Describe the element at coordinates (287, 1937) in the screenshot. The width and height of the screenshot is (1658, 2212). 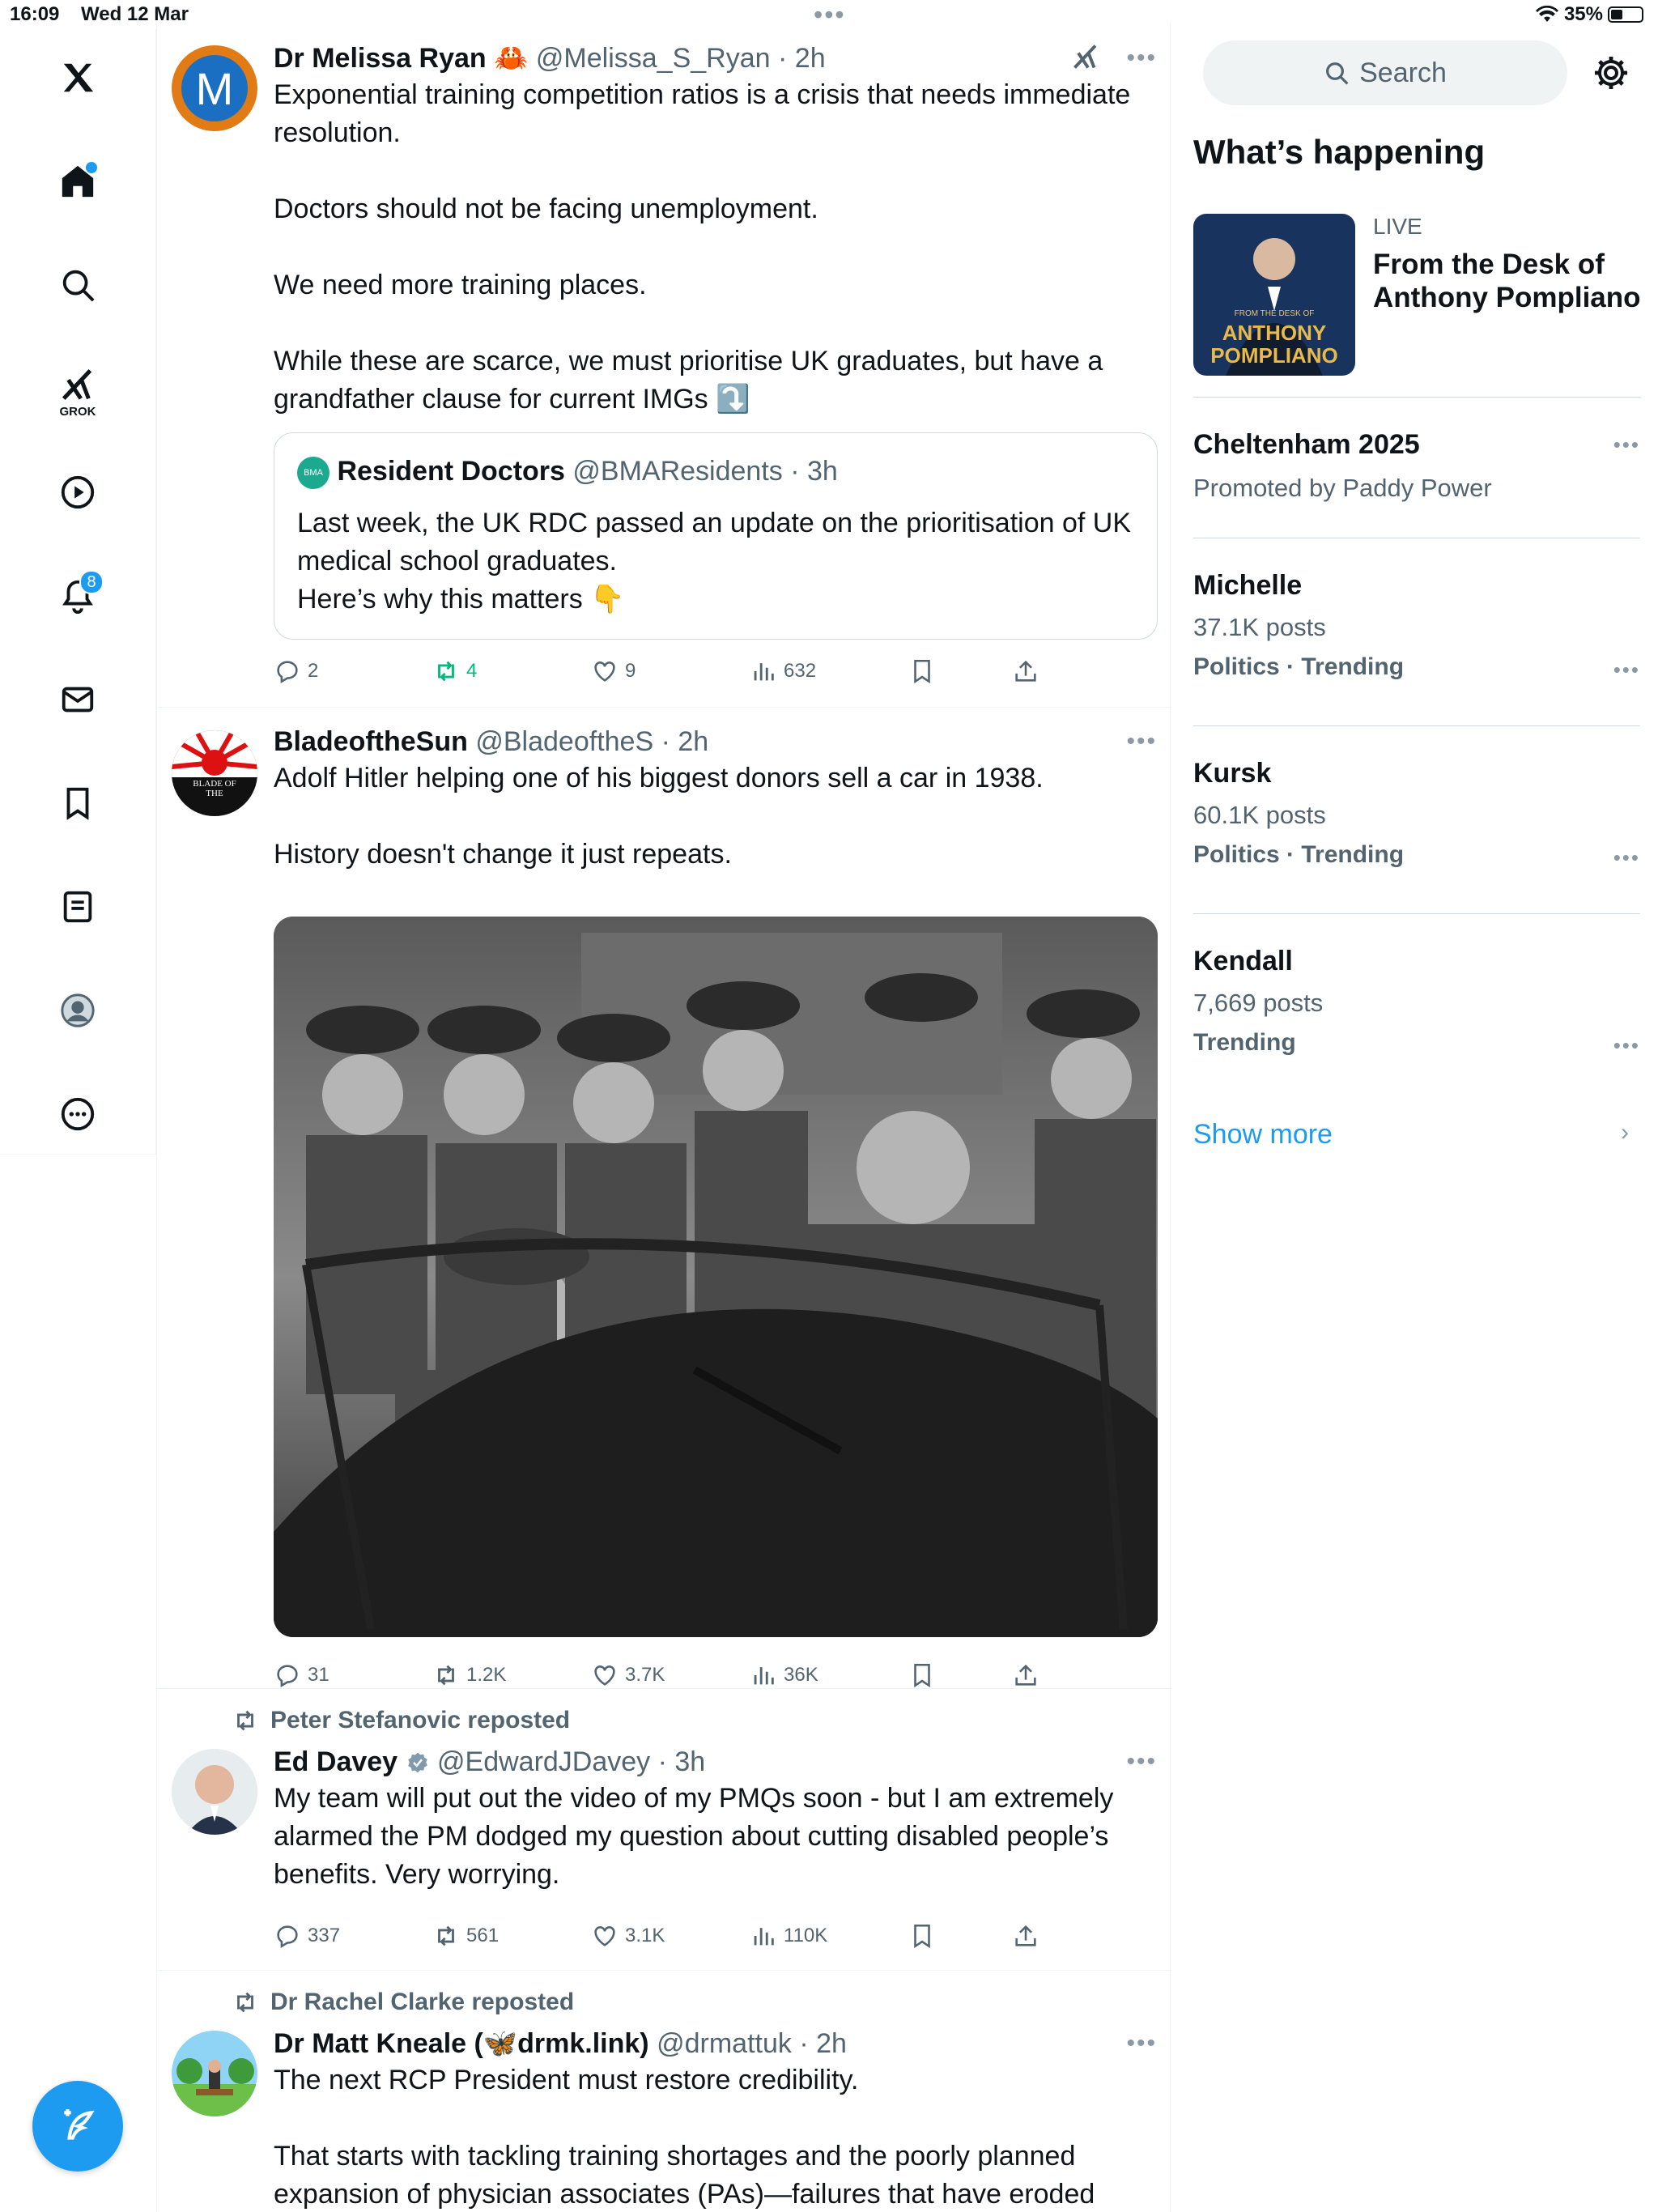
I see `reply-icon` at that location.